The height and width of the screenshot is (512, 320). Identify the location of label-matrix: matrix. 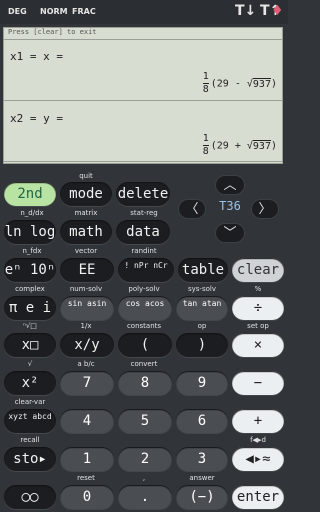
(86, 213).